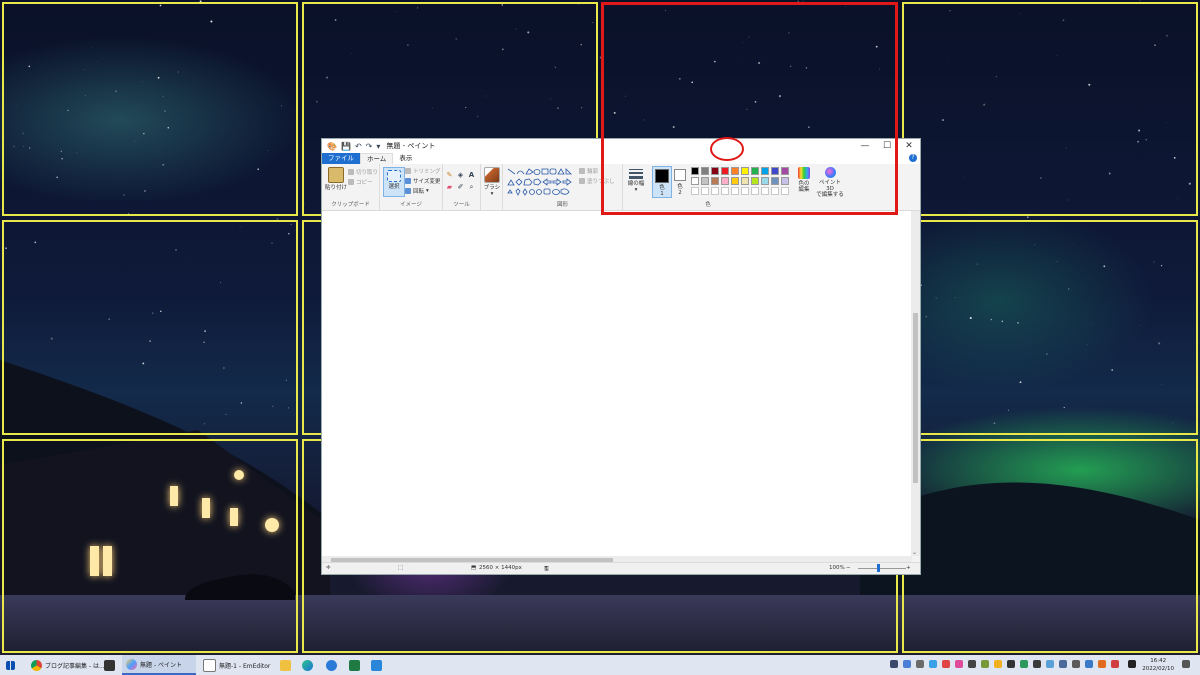 This screenshot has width=1200, height=675. What do you see at coordinates (408, 191) in the screenshot?
I see `rotate-icon` at bounding box center [408, 191].